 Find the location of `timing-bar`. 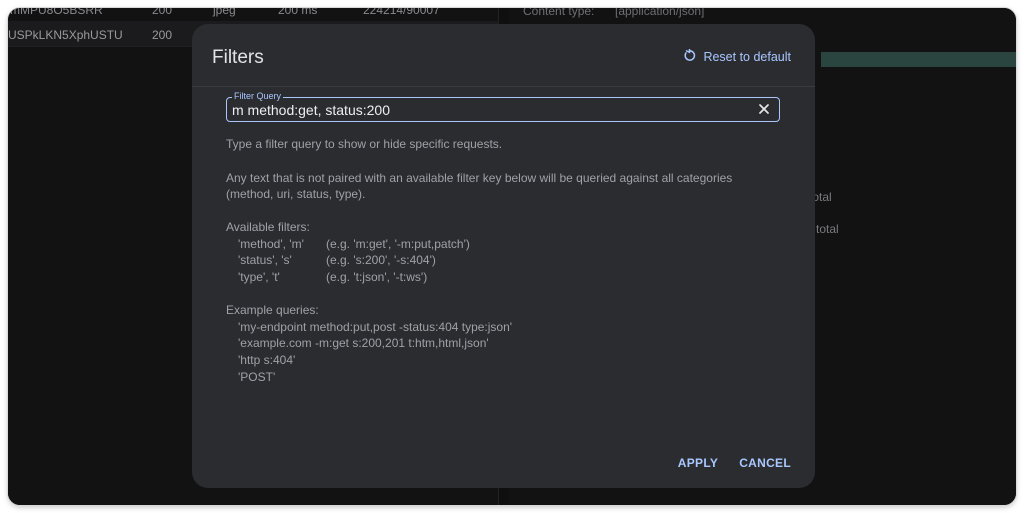

timing-bar is located at coordinates (918, 59).